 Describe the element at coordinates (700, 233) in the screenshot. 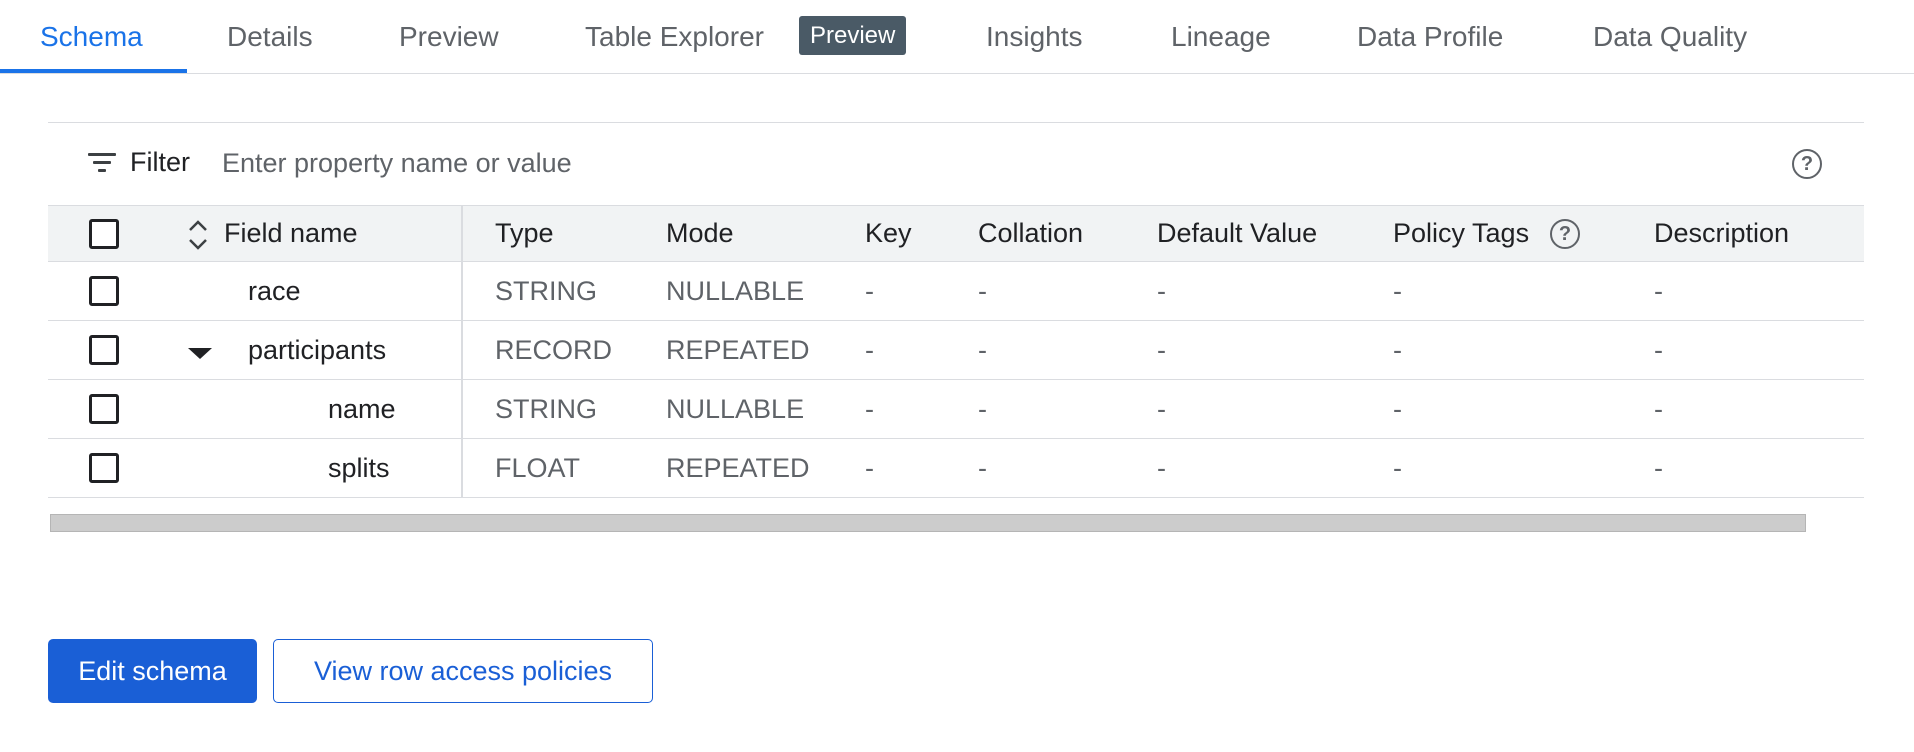

I see `header-mode: Mode` at that location.